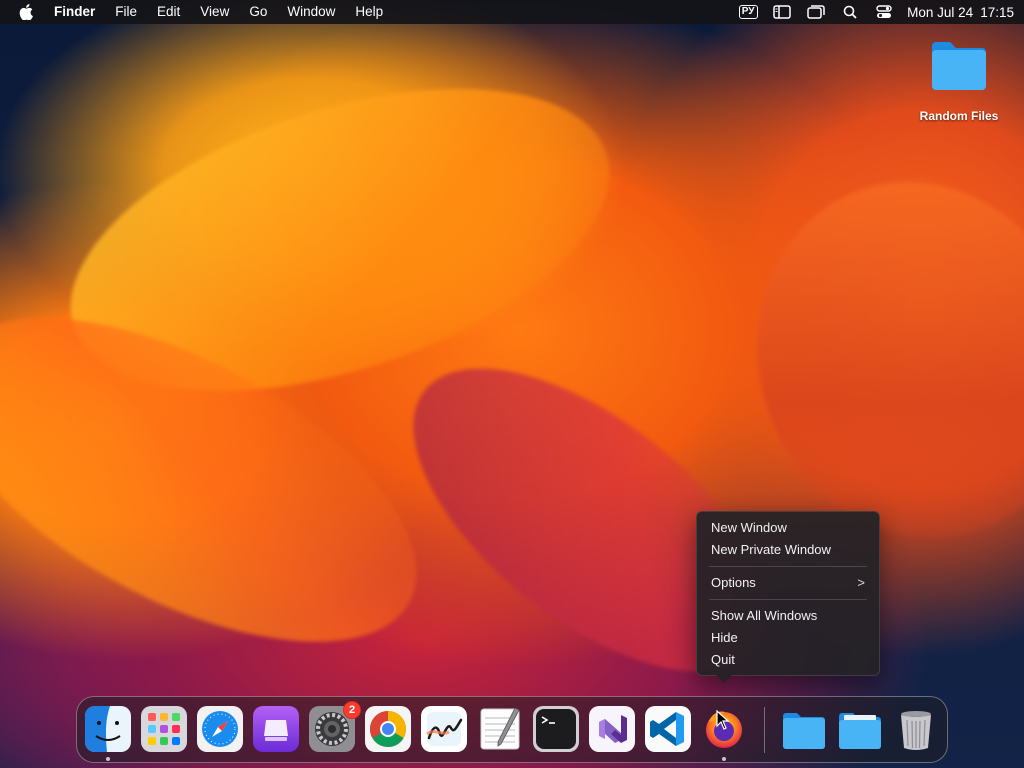  Describe the element at coordinates (764, 730) in the screenshot. I see `dock-separator` at that location.